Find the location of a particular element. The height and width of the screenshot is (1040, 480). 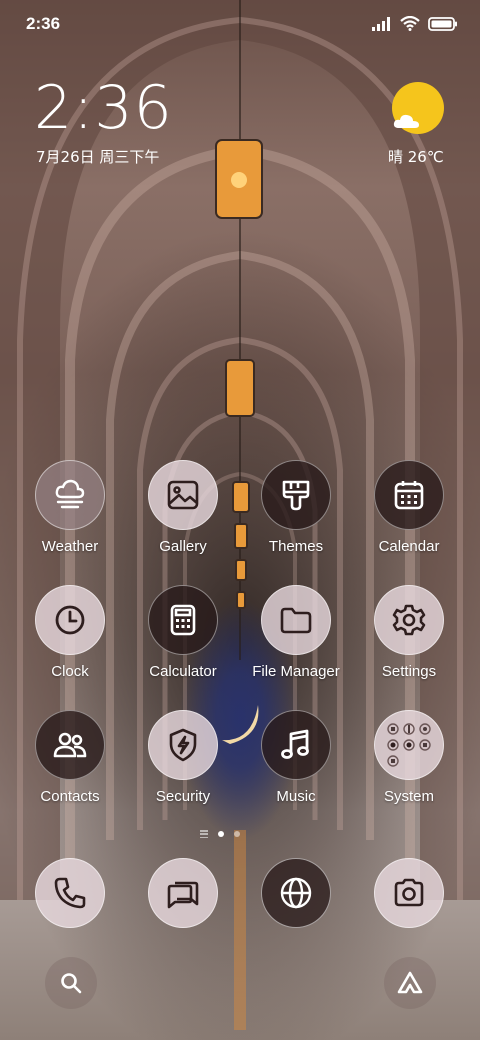

app-label-calculator: Calculator is located at coordinates (183, 671).